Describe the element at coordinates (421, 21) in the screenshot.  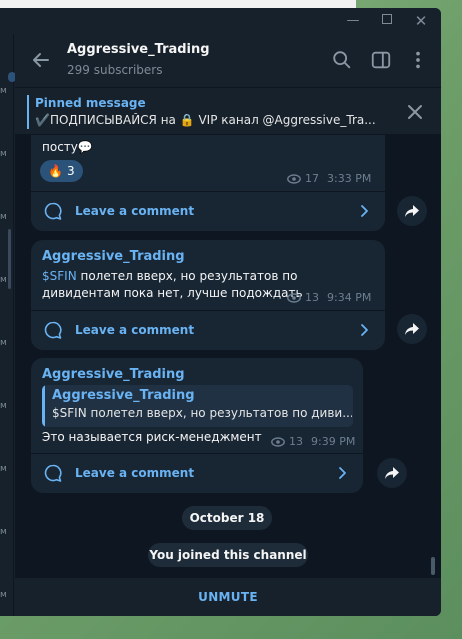
I see `close-window-button: ✕` at that location.